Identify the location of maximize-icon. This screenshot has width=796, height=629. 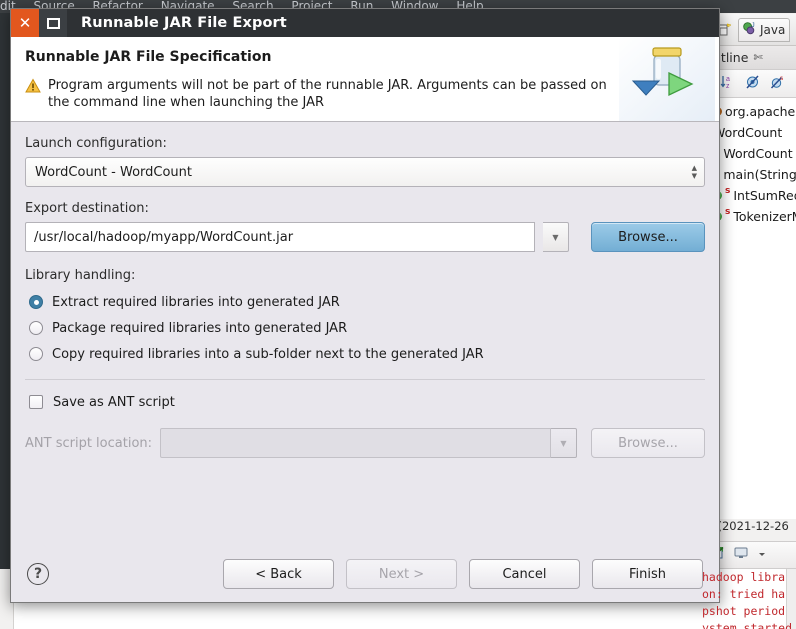
(53, 23).